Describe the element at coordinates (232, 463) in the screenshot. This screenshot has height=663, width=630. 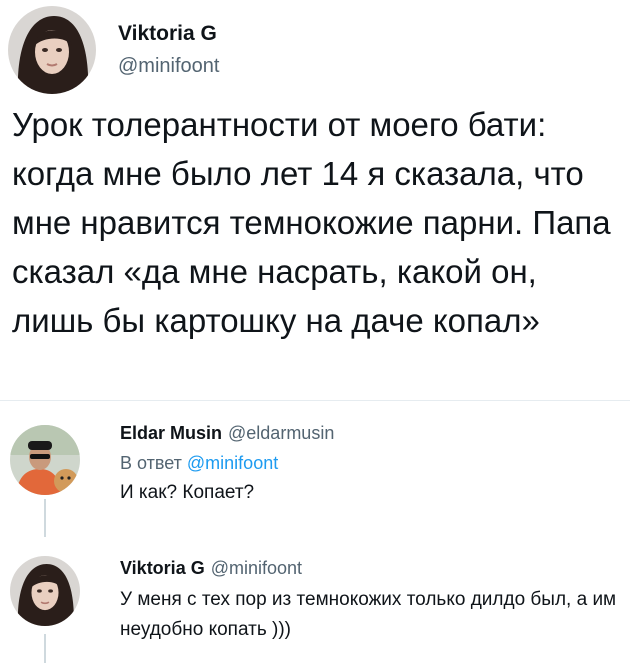
I see `reply-to-link: @minifoont` at that location.